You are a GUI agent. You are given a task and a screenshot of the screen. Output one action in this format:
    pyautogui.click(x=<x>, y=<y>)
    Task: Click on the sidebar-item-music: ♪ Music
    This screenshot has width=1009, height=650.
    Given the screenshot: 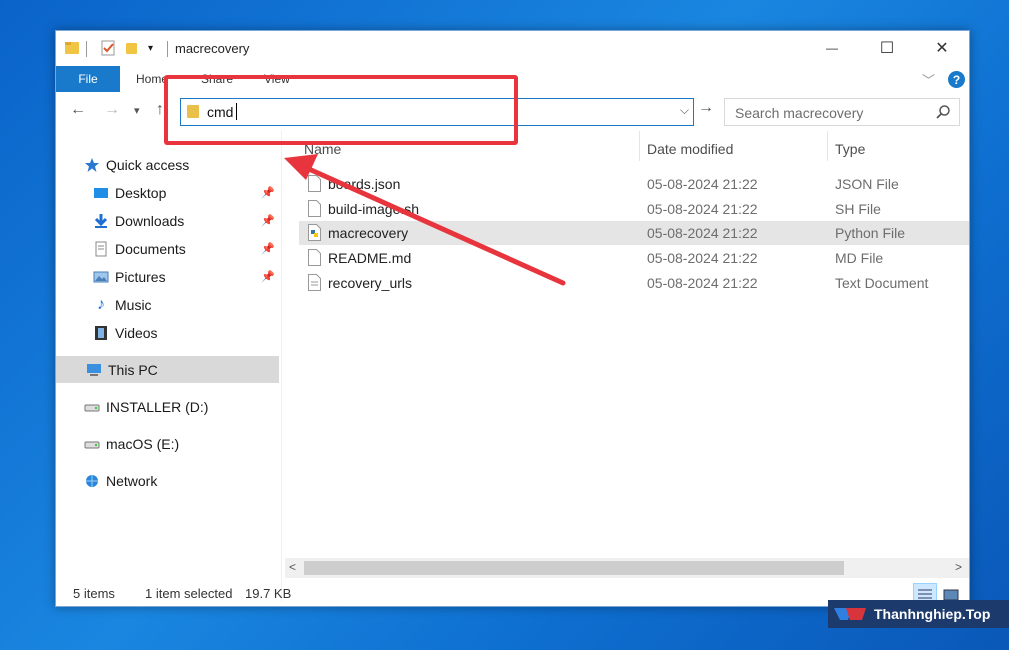 What is the action you would take?
    pyautogui.click(x=122, y=305)
    